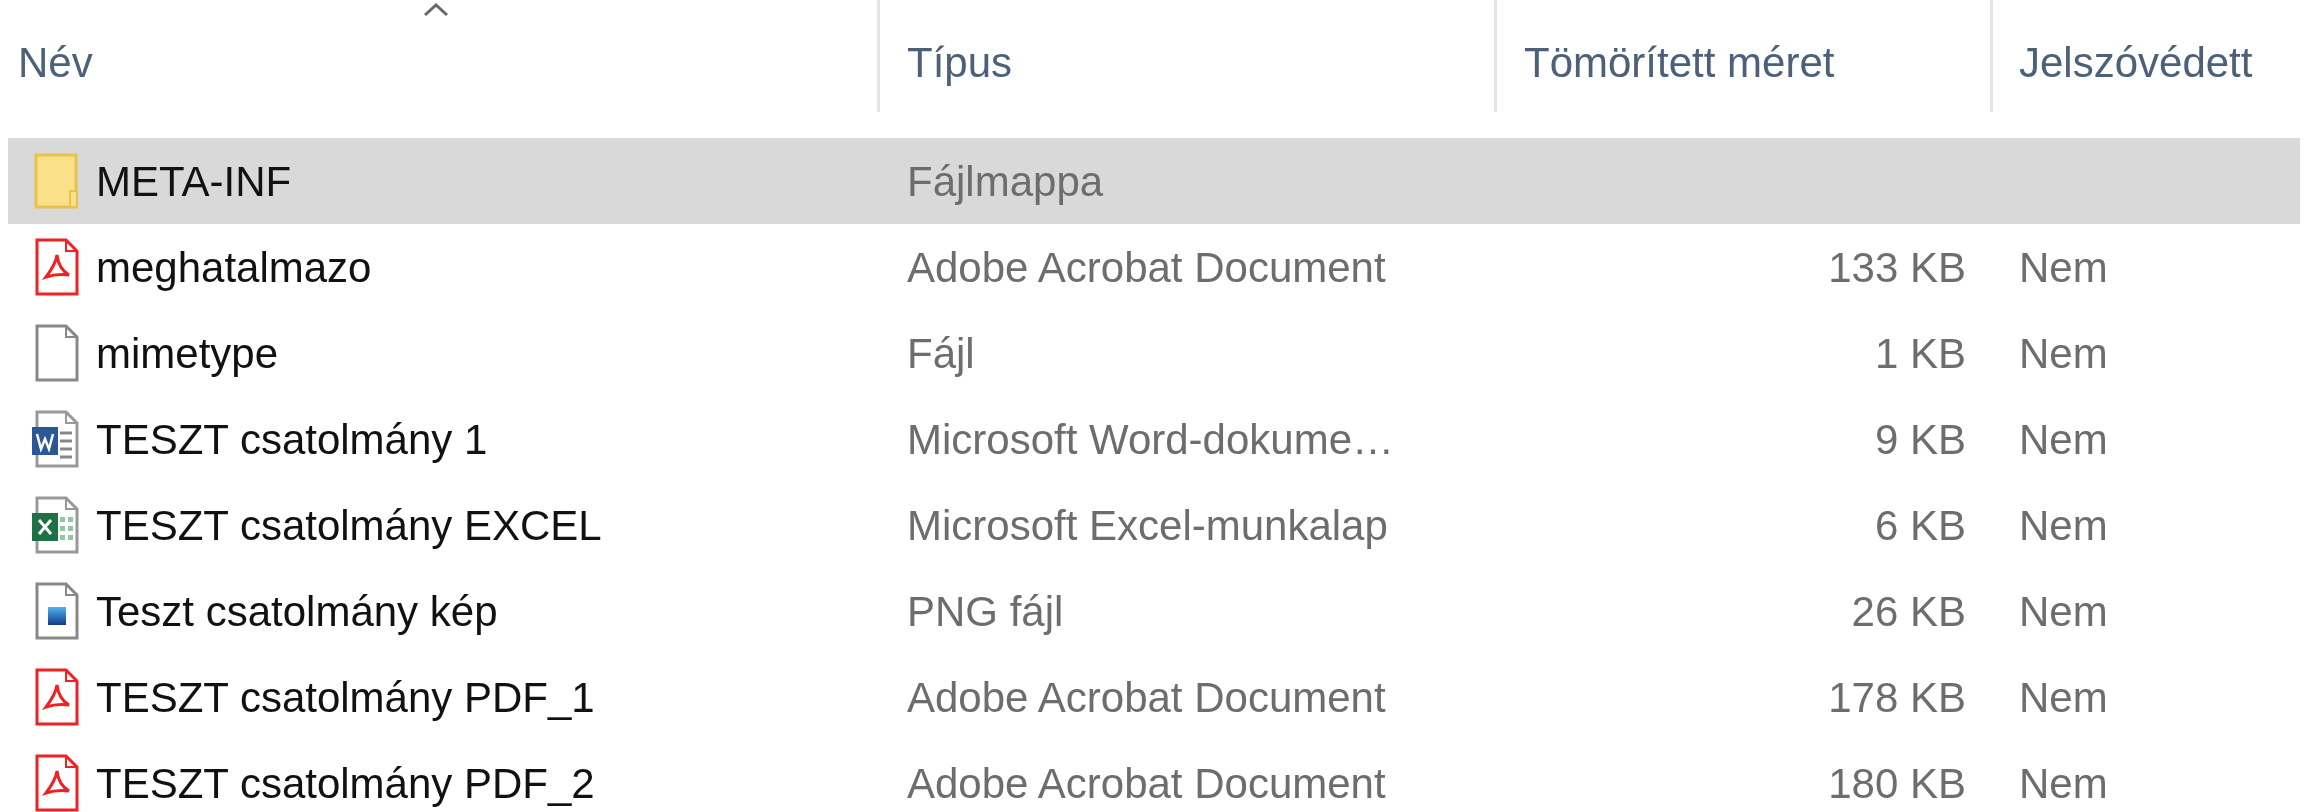 This screenshot has width=2306, height=812. Describe the element at coordinates (292, 439) in the screenshot. I see `file-name: TESZT csatolmány 1` at that location.